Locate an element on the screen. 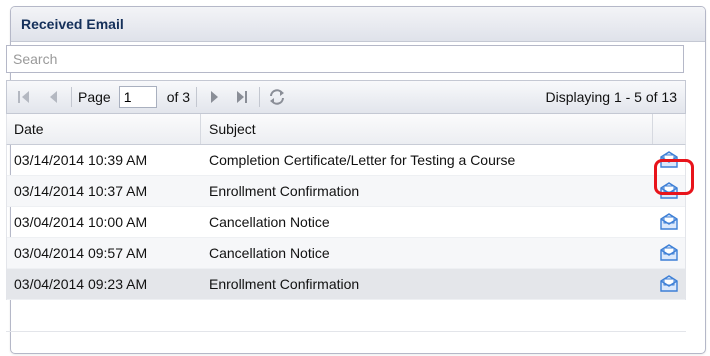 The height and width of the screenshot is (356, 710). row-date: 03/04/2014 09:23 AM is located at coordinates (81, 284).